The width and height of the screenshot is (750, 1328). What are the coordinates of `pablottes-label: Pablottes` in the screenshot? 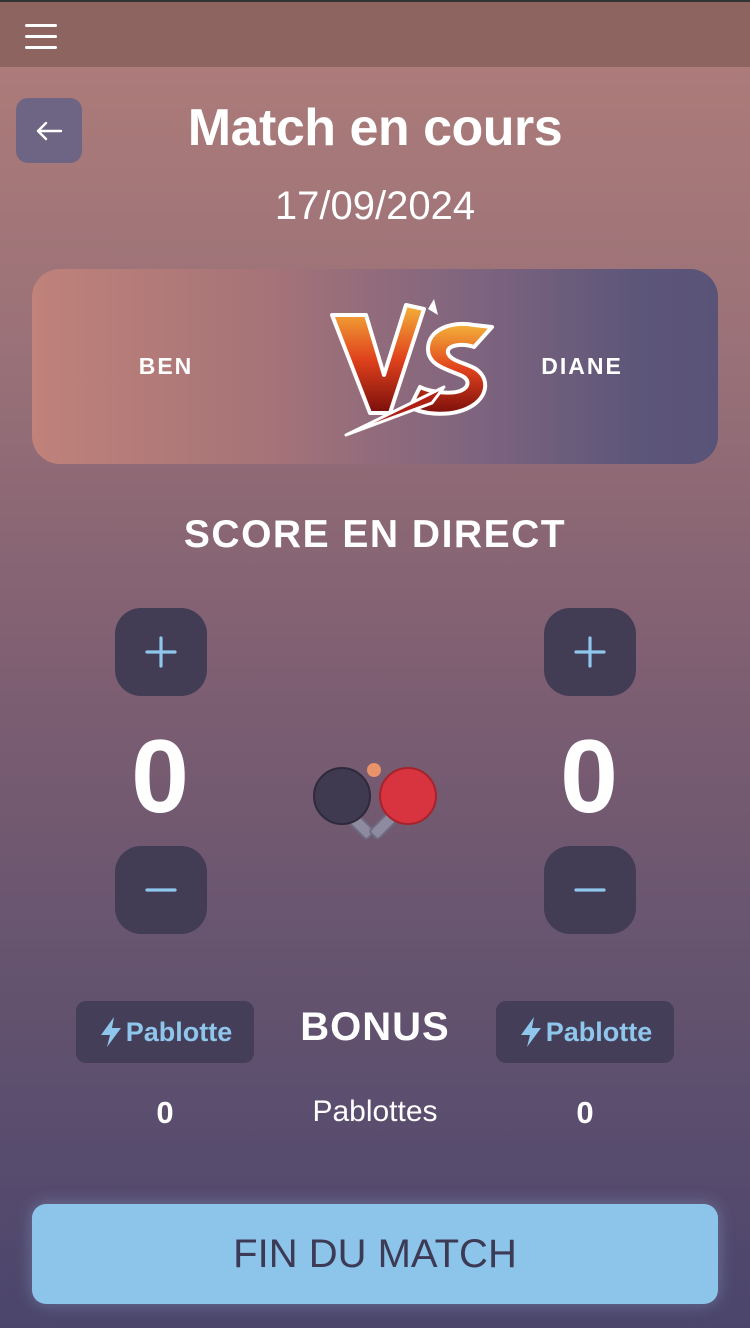 It's located at (375, 1111).